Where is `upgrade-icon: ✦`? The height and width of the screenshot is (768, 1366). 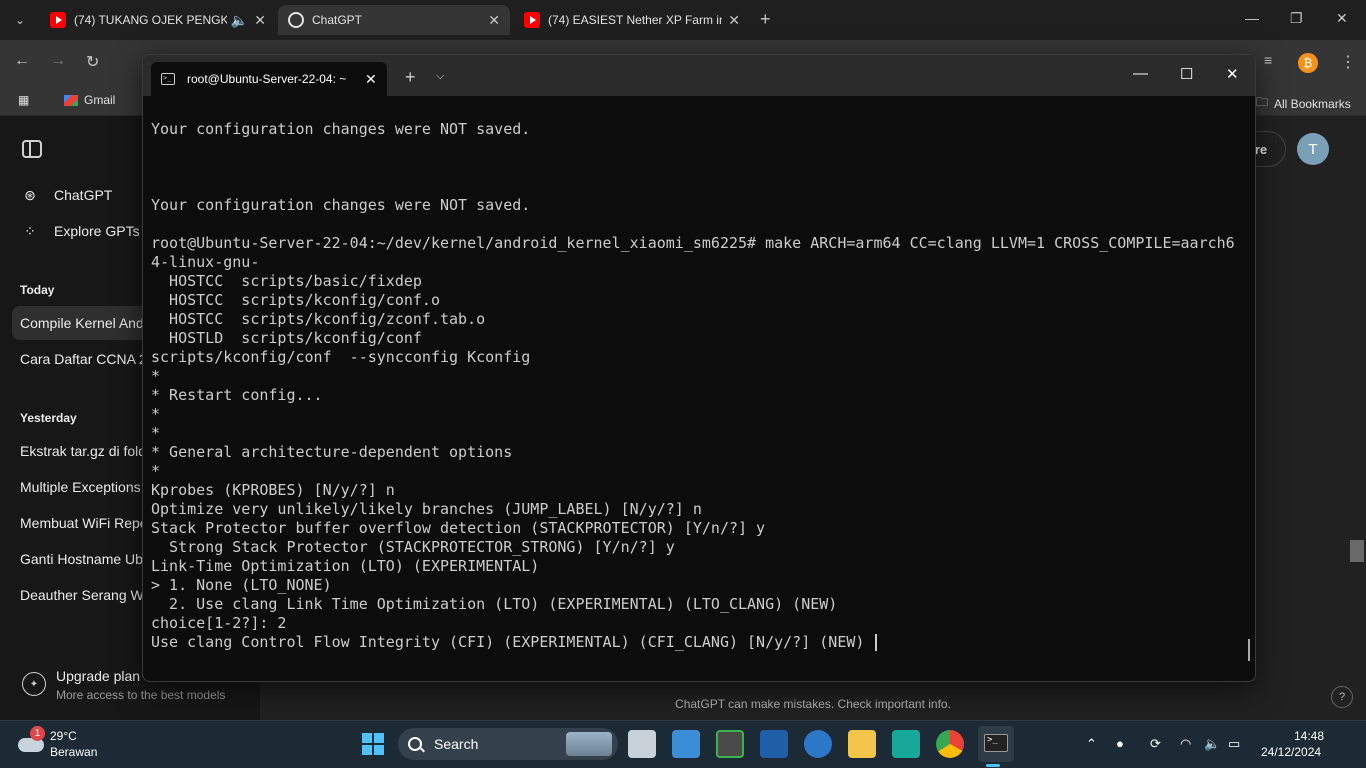
upgrade-icon: ✦ is located at coordinates (34, 684).